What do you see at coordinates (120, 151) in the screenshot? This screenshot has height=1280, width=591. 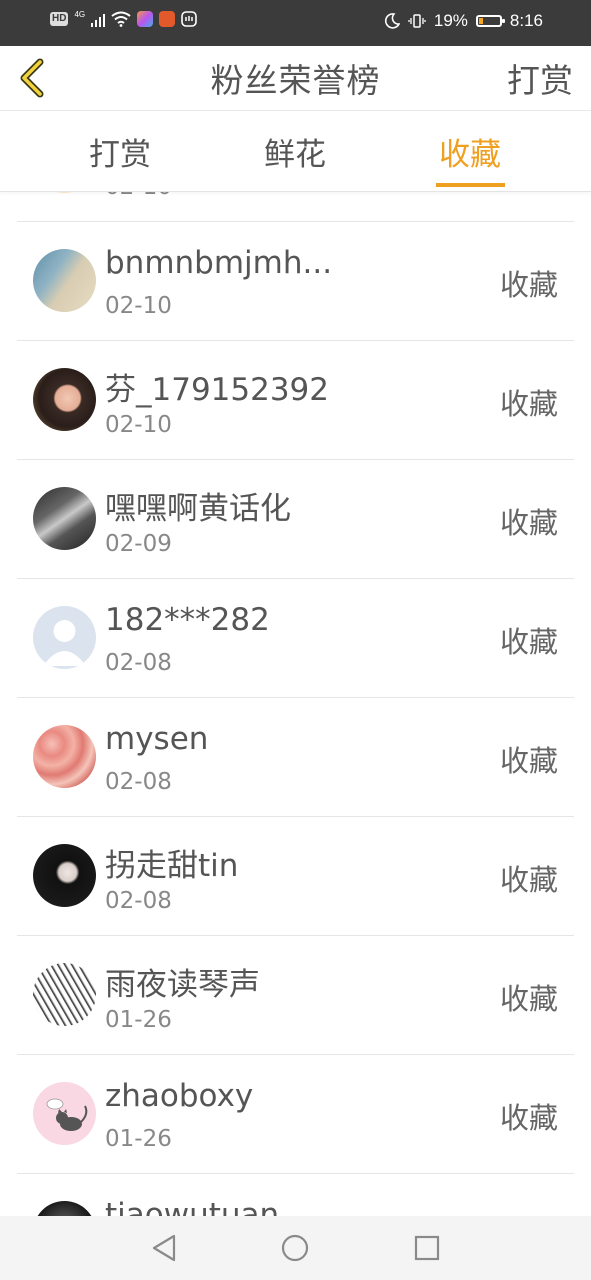 I see `tab-reward: 打赏` at bounding box center [120, 151].